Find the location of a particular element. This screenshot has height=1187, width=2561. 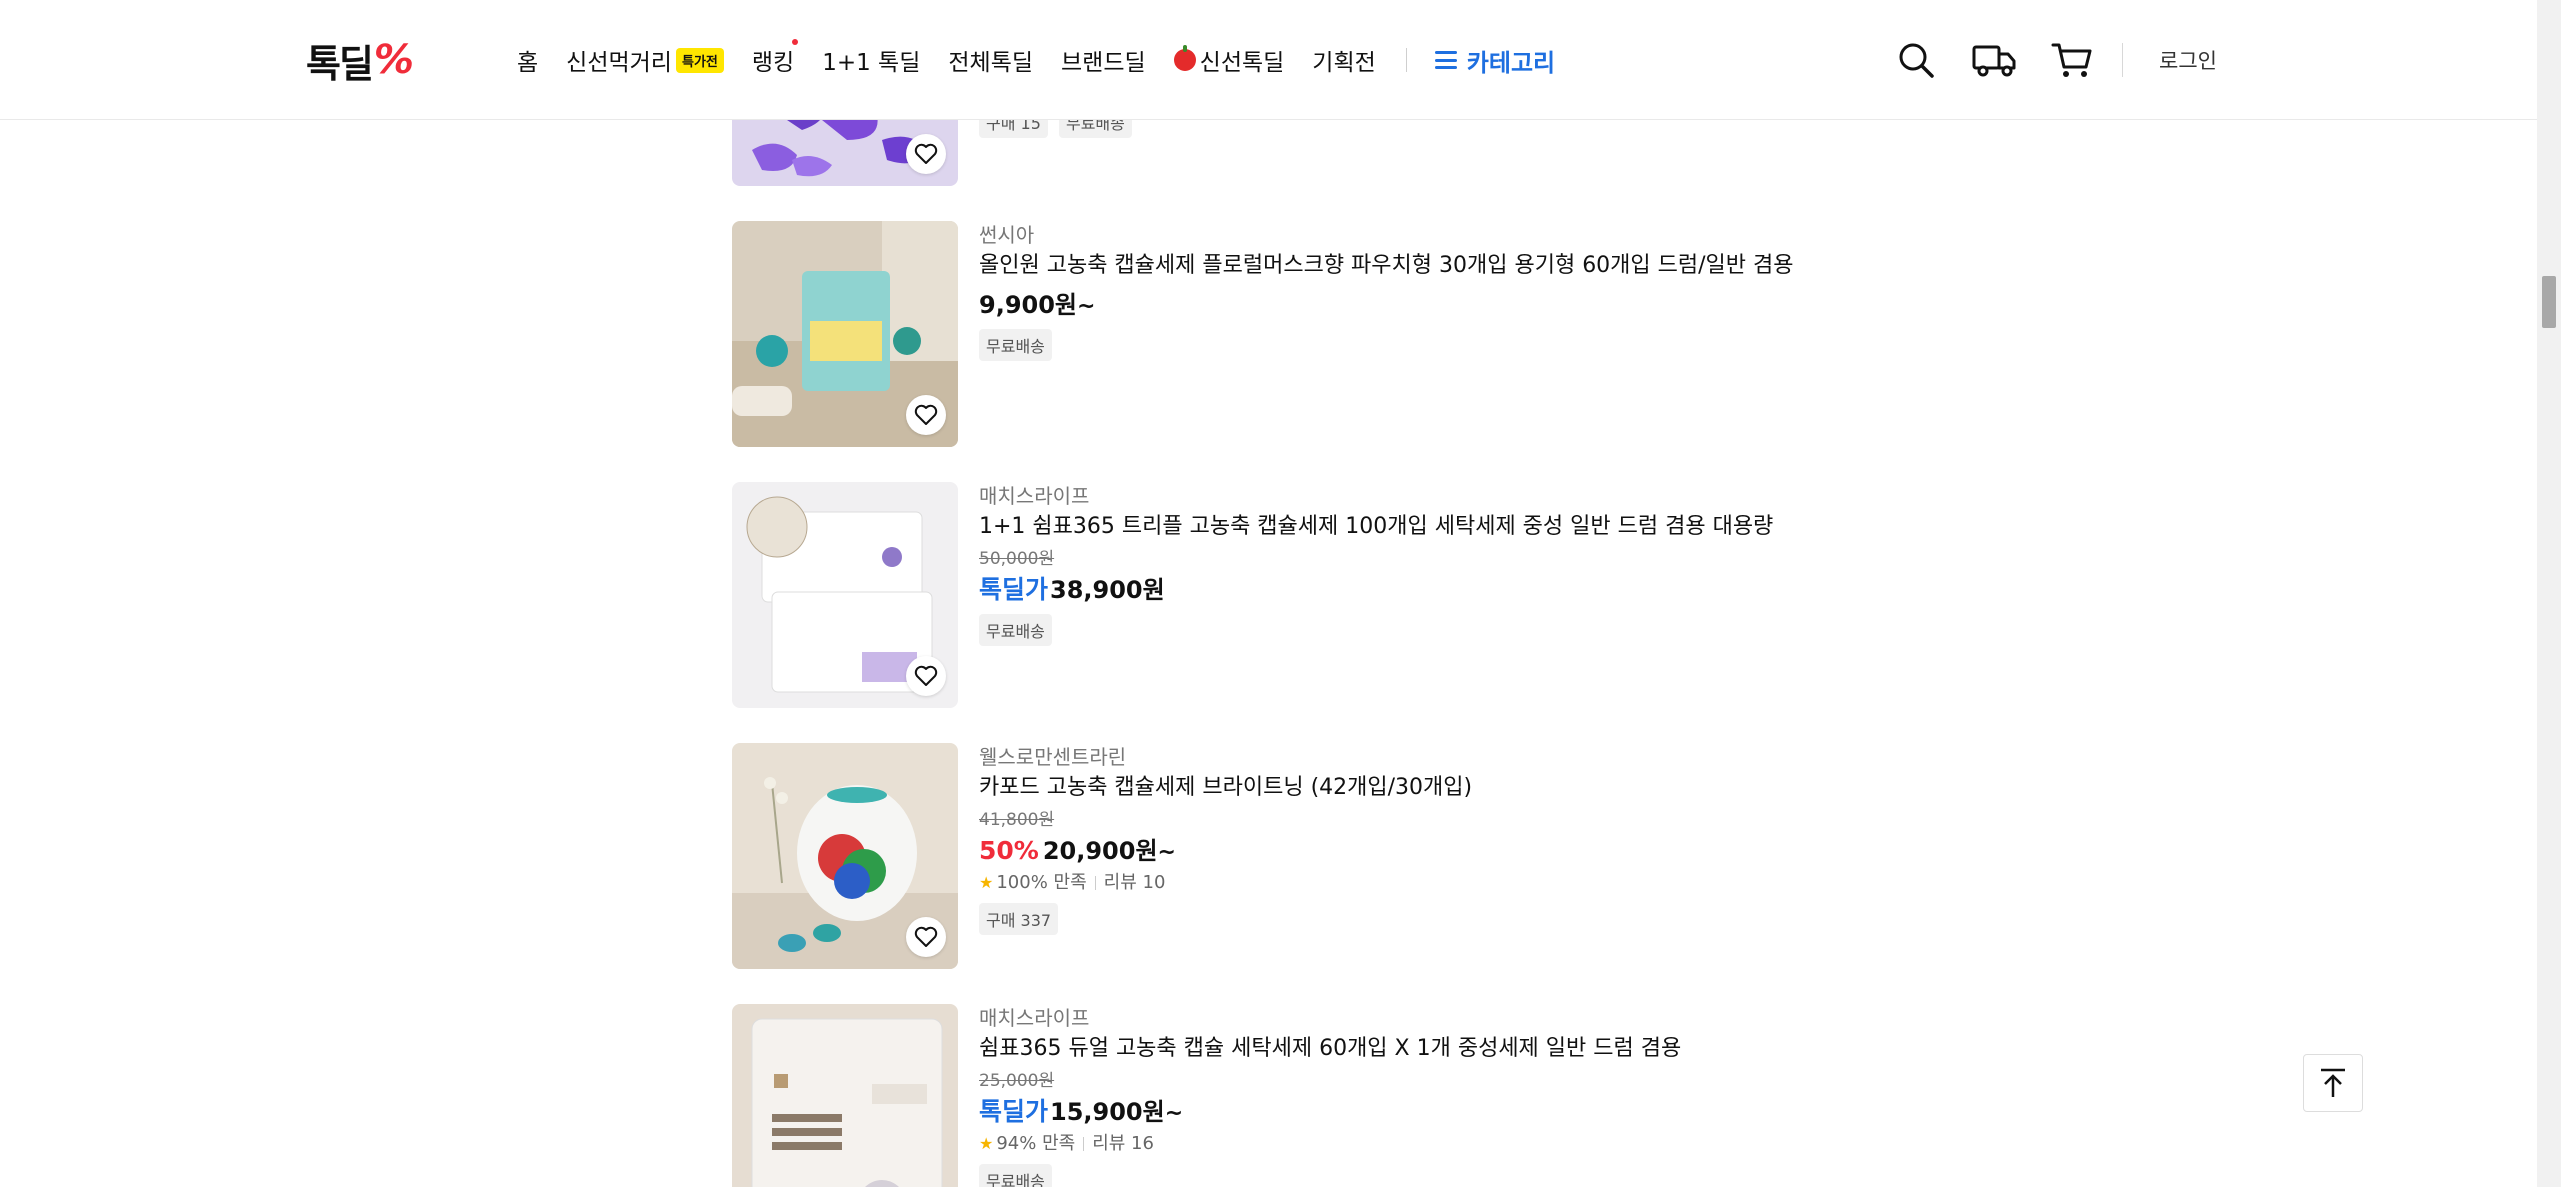

scroll-to-top-button is located at coordinates (2333, 1083).